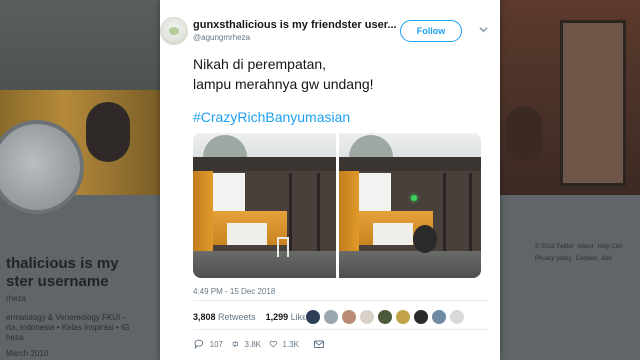 The width and height of the screenshot is (640, 360). I want to click on author-avatar, so click(174, 31).